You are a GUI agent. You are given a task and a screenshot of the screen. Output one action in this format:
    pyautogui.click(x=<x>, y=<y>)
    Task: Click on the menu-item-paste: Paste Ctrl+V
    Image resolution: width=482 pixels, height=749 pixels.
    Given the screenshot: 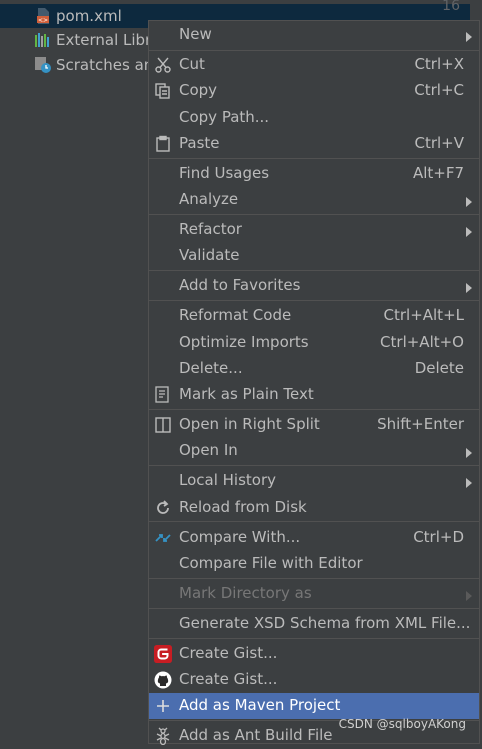 What is the action you would take?
    pyautogui.click(x=314, y=144)
    